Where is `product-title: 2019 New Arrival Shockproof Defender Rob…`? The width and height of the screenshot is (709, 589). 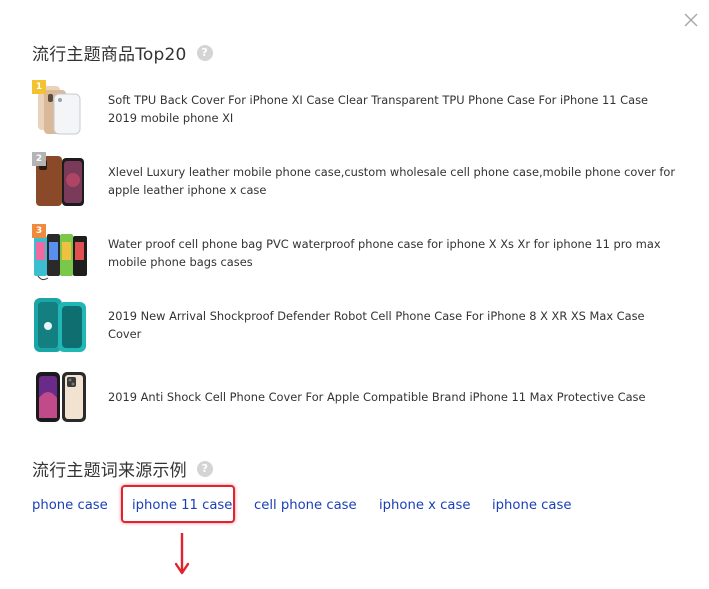
product-title: 2019 New Arrival Shockproof Defender Rob… is located at coordinates (393, 325).